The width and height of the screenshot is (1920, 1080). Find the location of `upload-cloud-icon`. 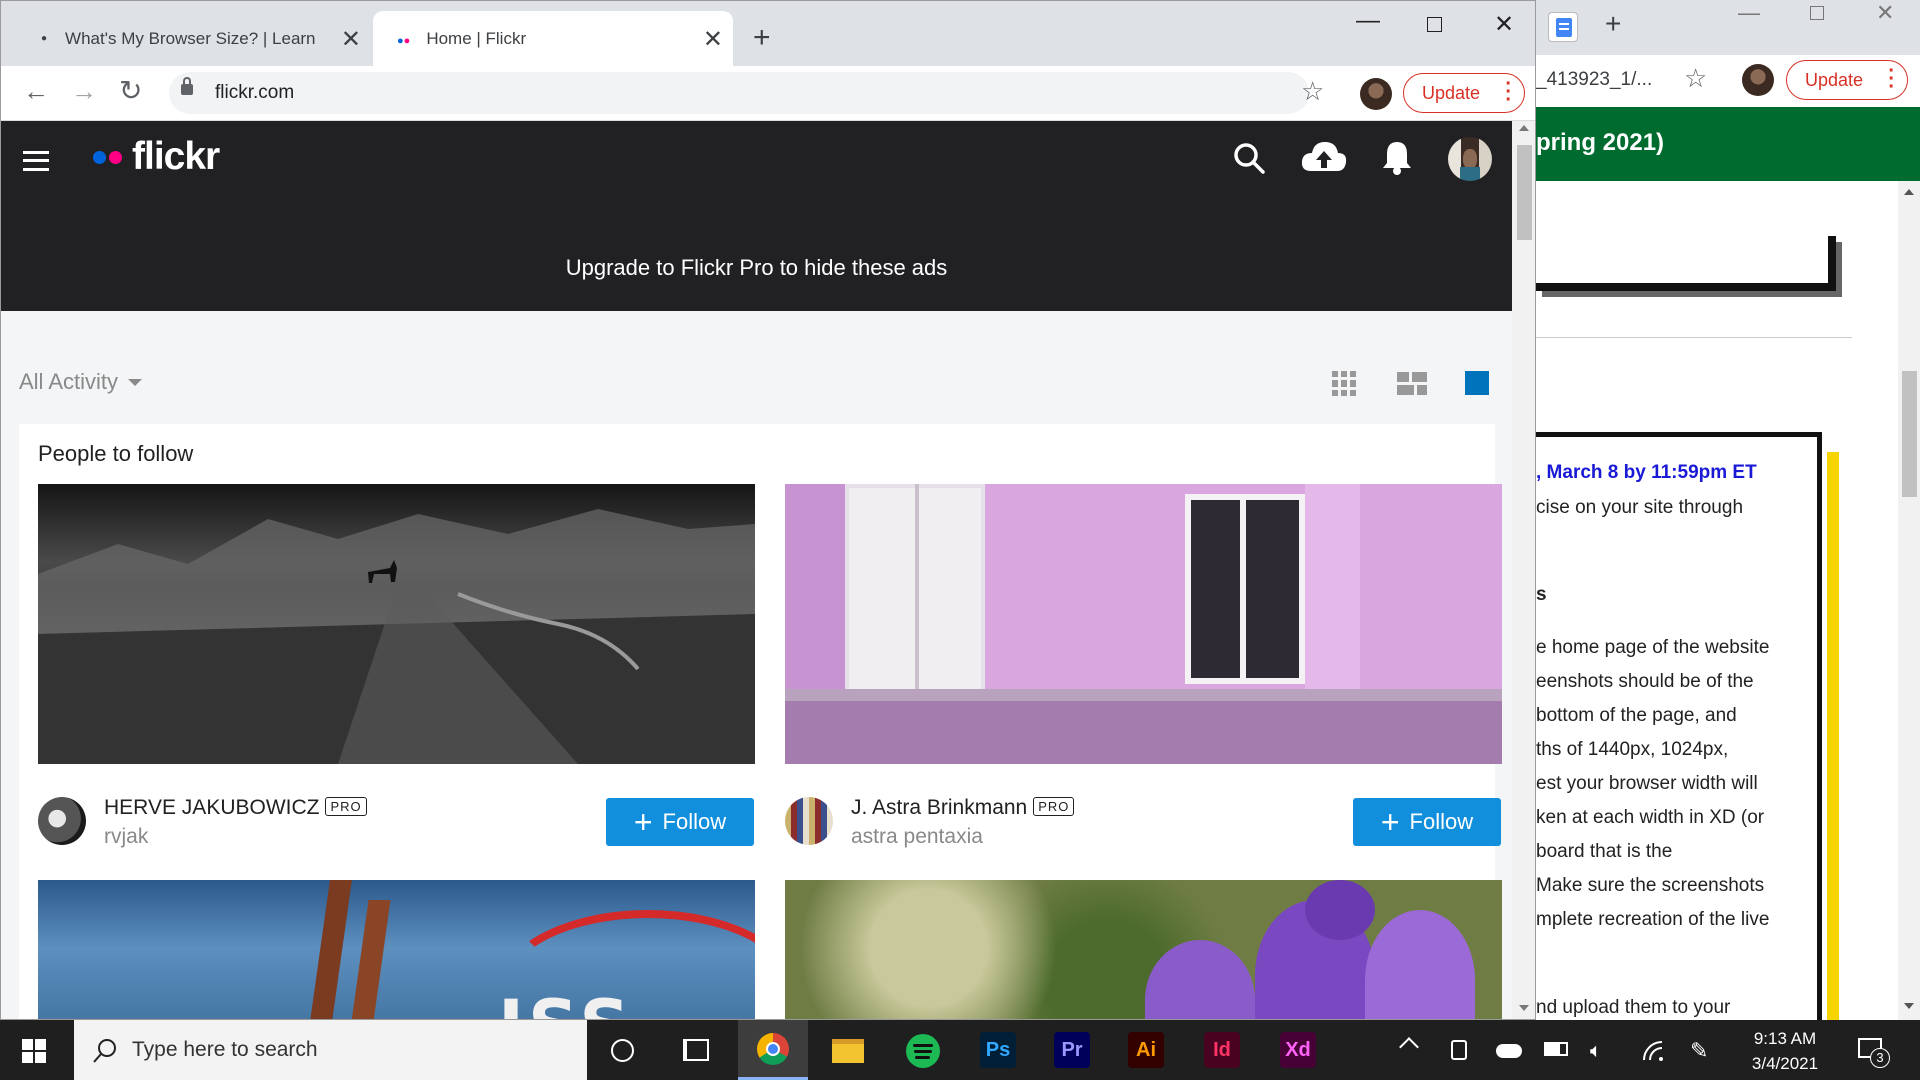

upload-cloud-icon is located at coordinates (1324, 156).